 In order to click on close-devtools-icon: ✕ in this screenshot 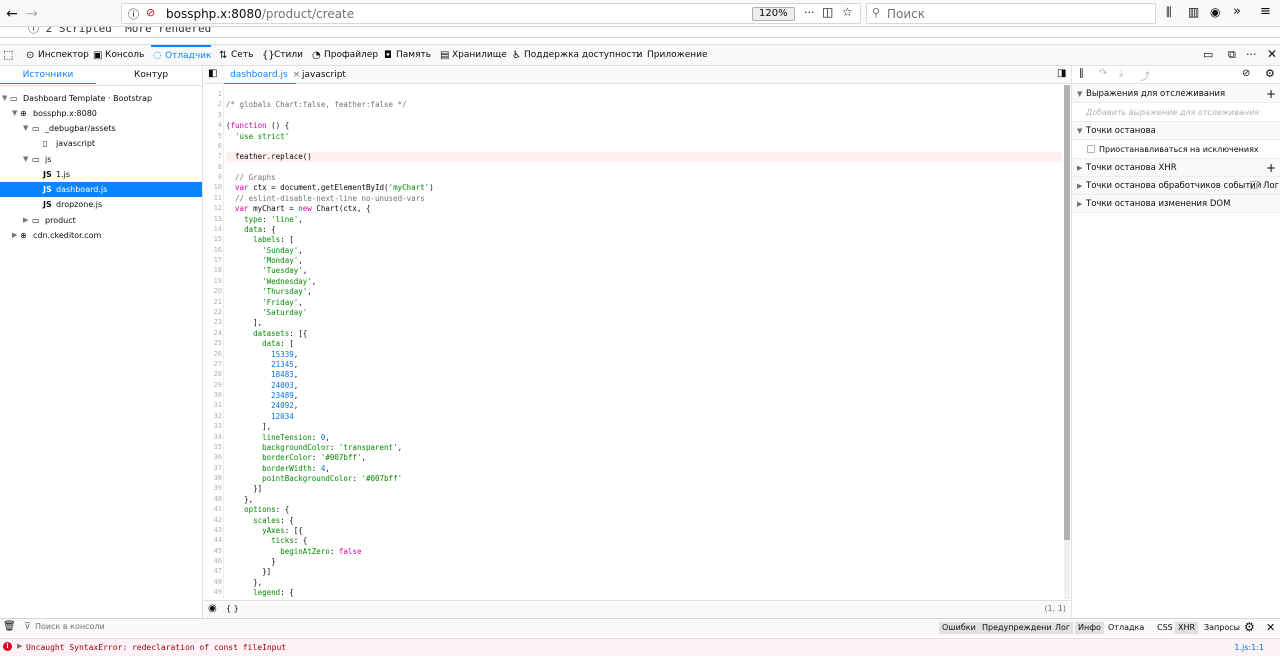, I will do `click(1272, 54)`.